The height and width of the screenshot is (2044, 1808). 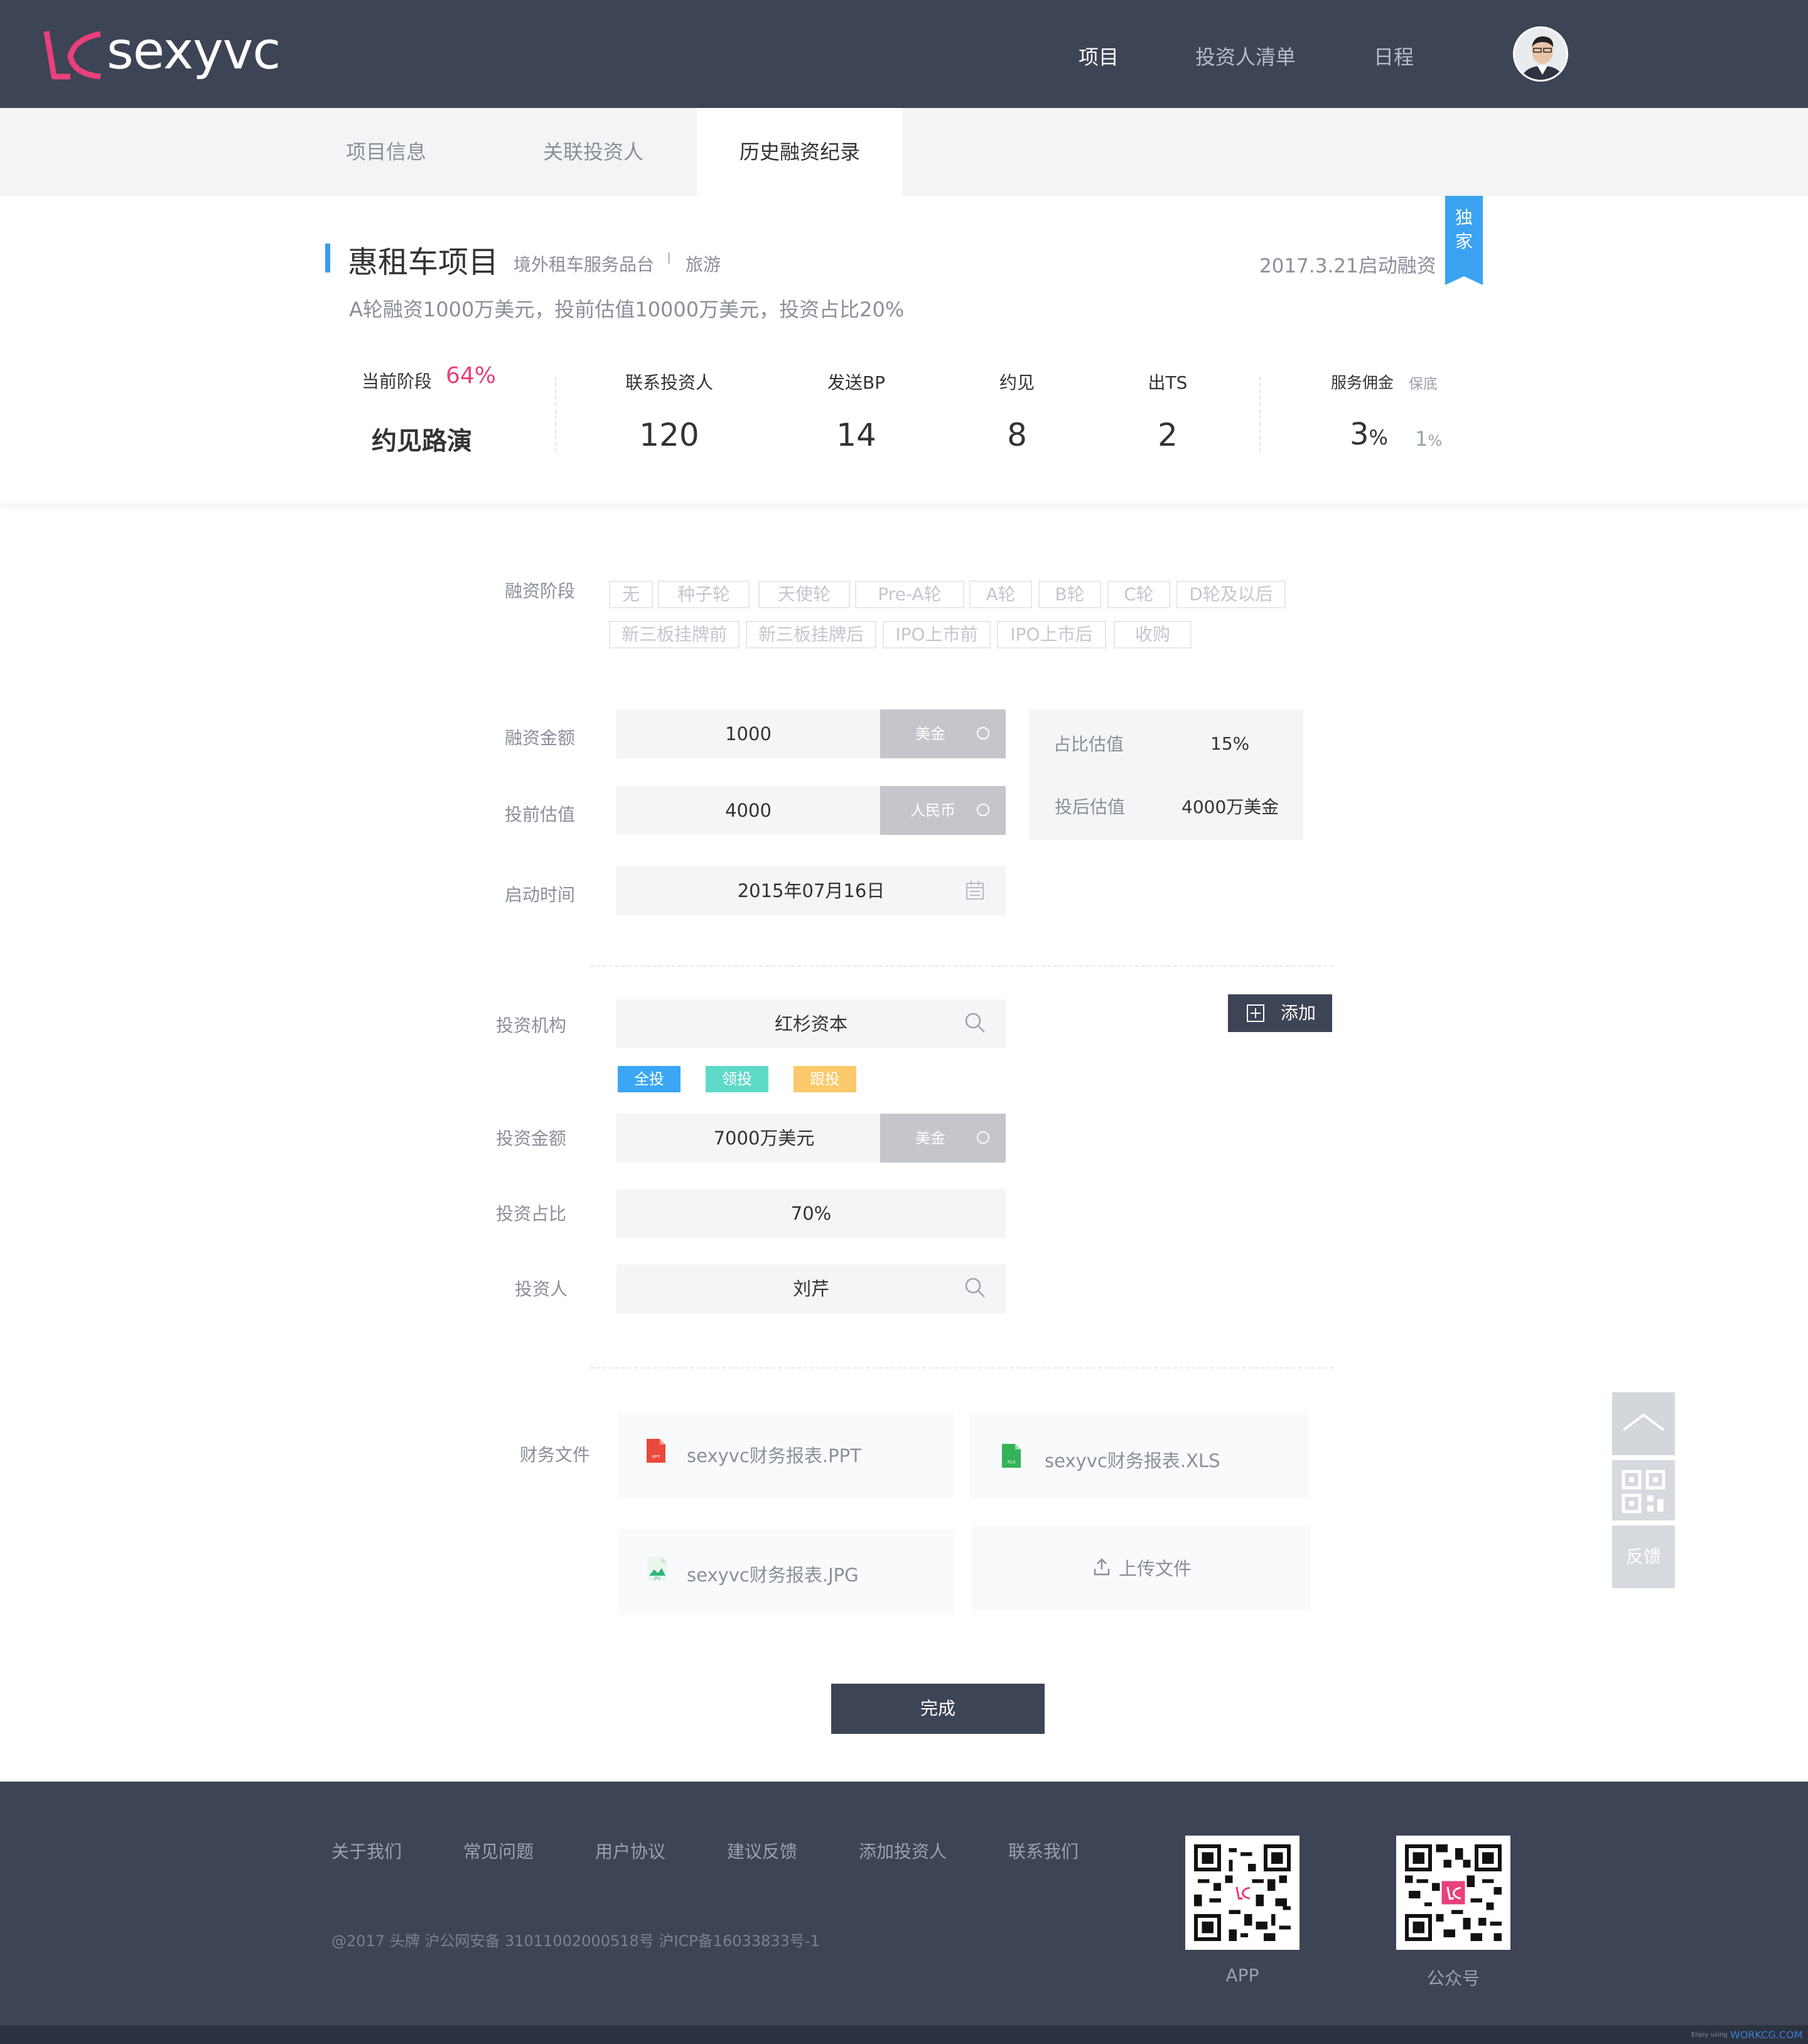 I want to click on stage-option-seed: 种子轮, so click(x=704, y=594).